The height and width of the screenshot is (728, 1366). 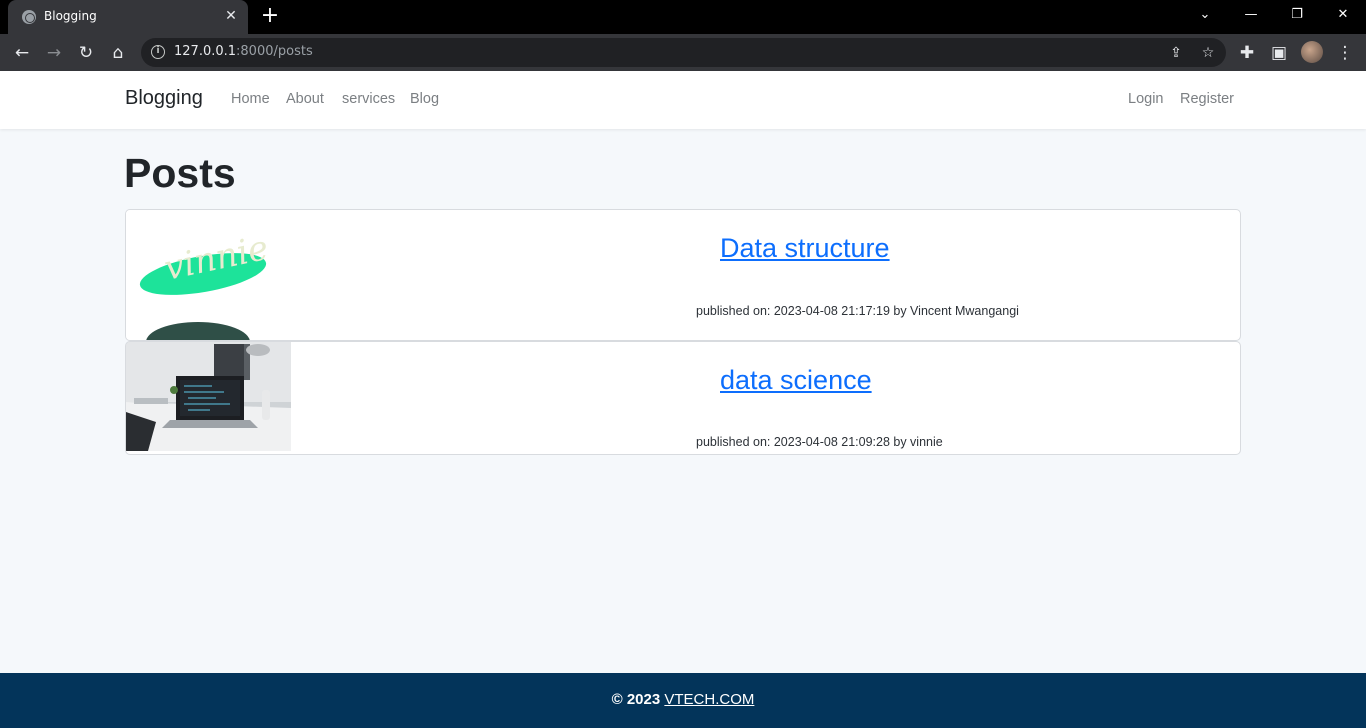 I want to click on nav-login: Login, so click(x=1145, y=99).